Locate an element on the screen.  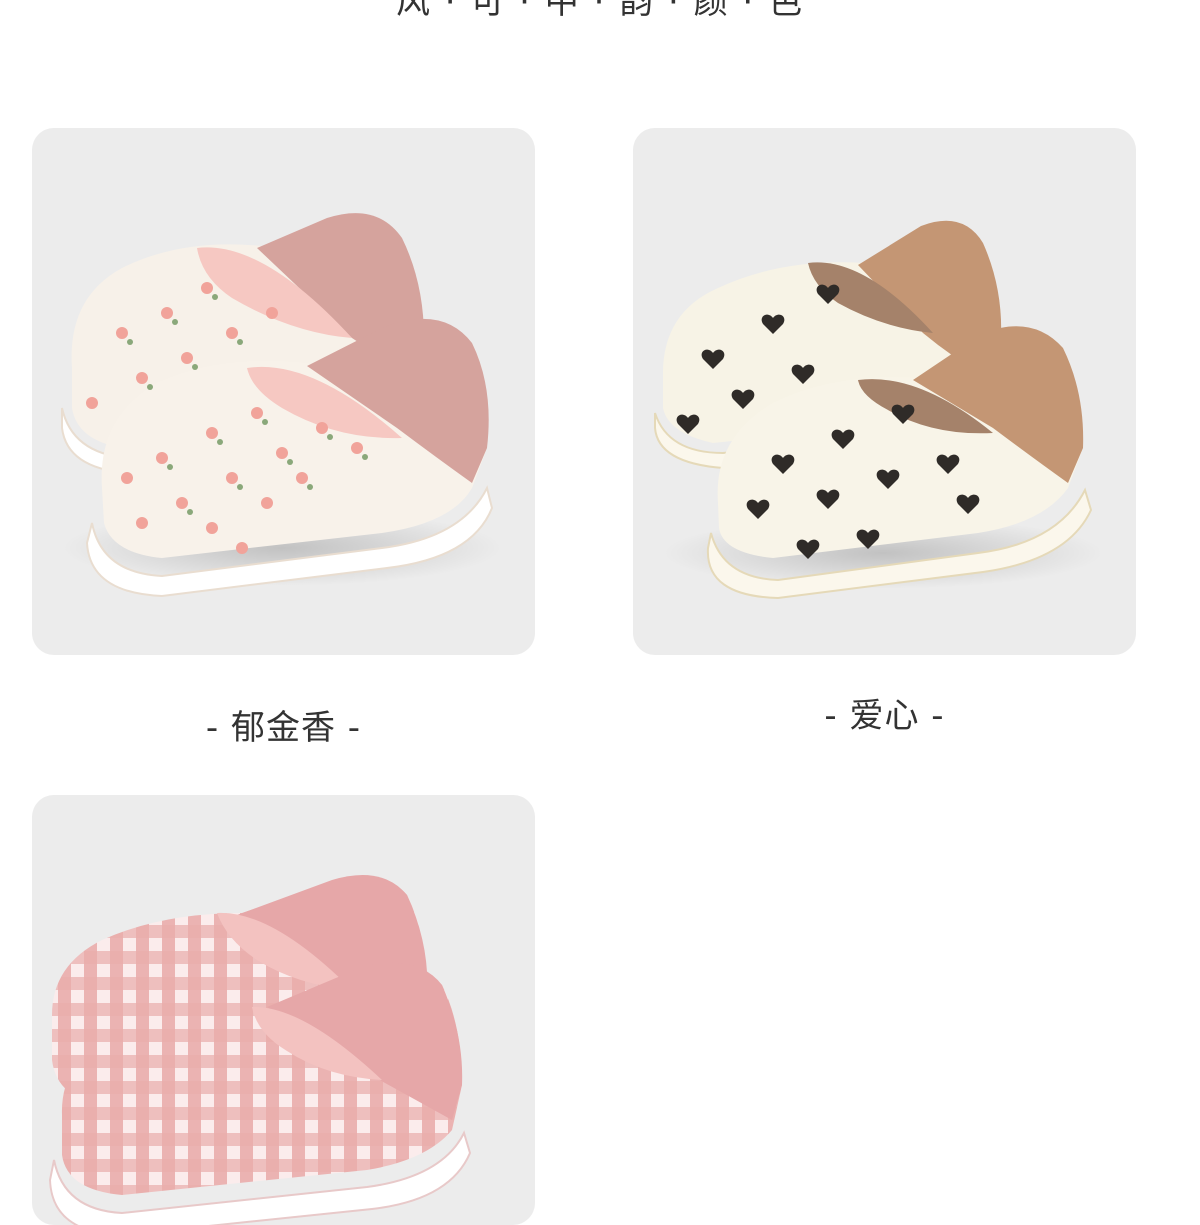
product-card-pink-check is located at coordinates (283, 1010).